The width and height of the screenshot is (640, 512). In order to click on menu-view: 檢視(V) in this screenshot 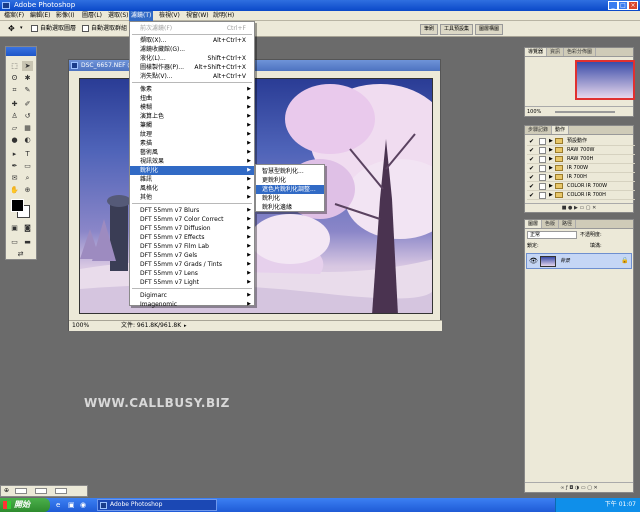, I will do `click(169, 16)`.